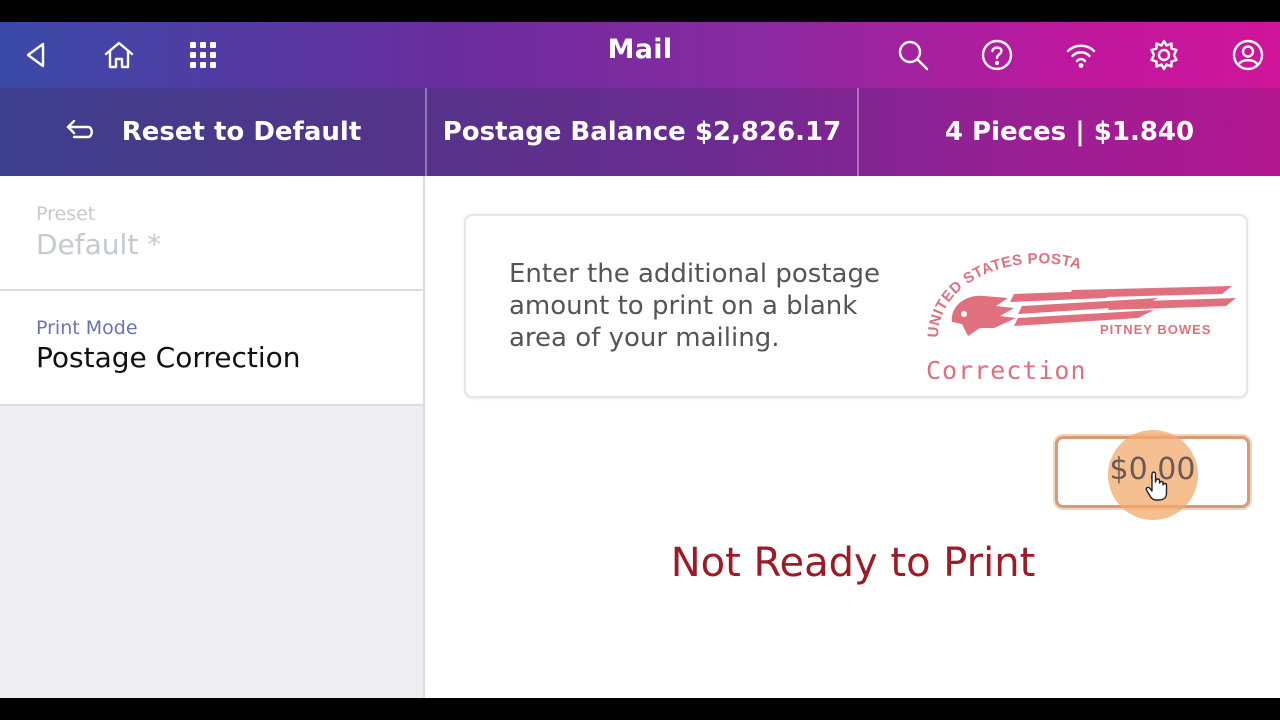 This screenshot has height=720, width=1280. Describe the element at coordinates (168, 357) in the screenshot. I see `print-mode-value: Postage Correction` at that location.